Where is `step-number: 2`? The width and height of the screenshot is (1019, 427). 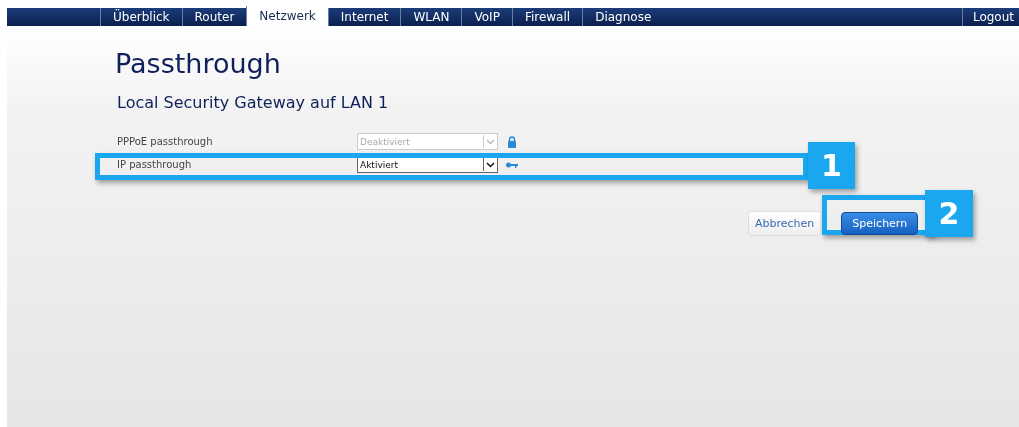
step-number: 2 is located at coordinates (949, 213).